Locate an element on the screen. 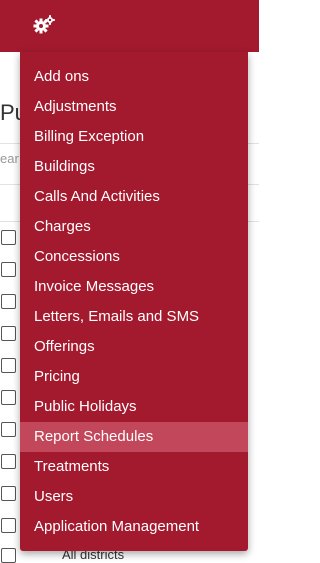 The width and height of the screenshot is (320, 563). search-input-partial: ear is located at coordinates (9, 158).